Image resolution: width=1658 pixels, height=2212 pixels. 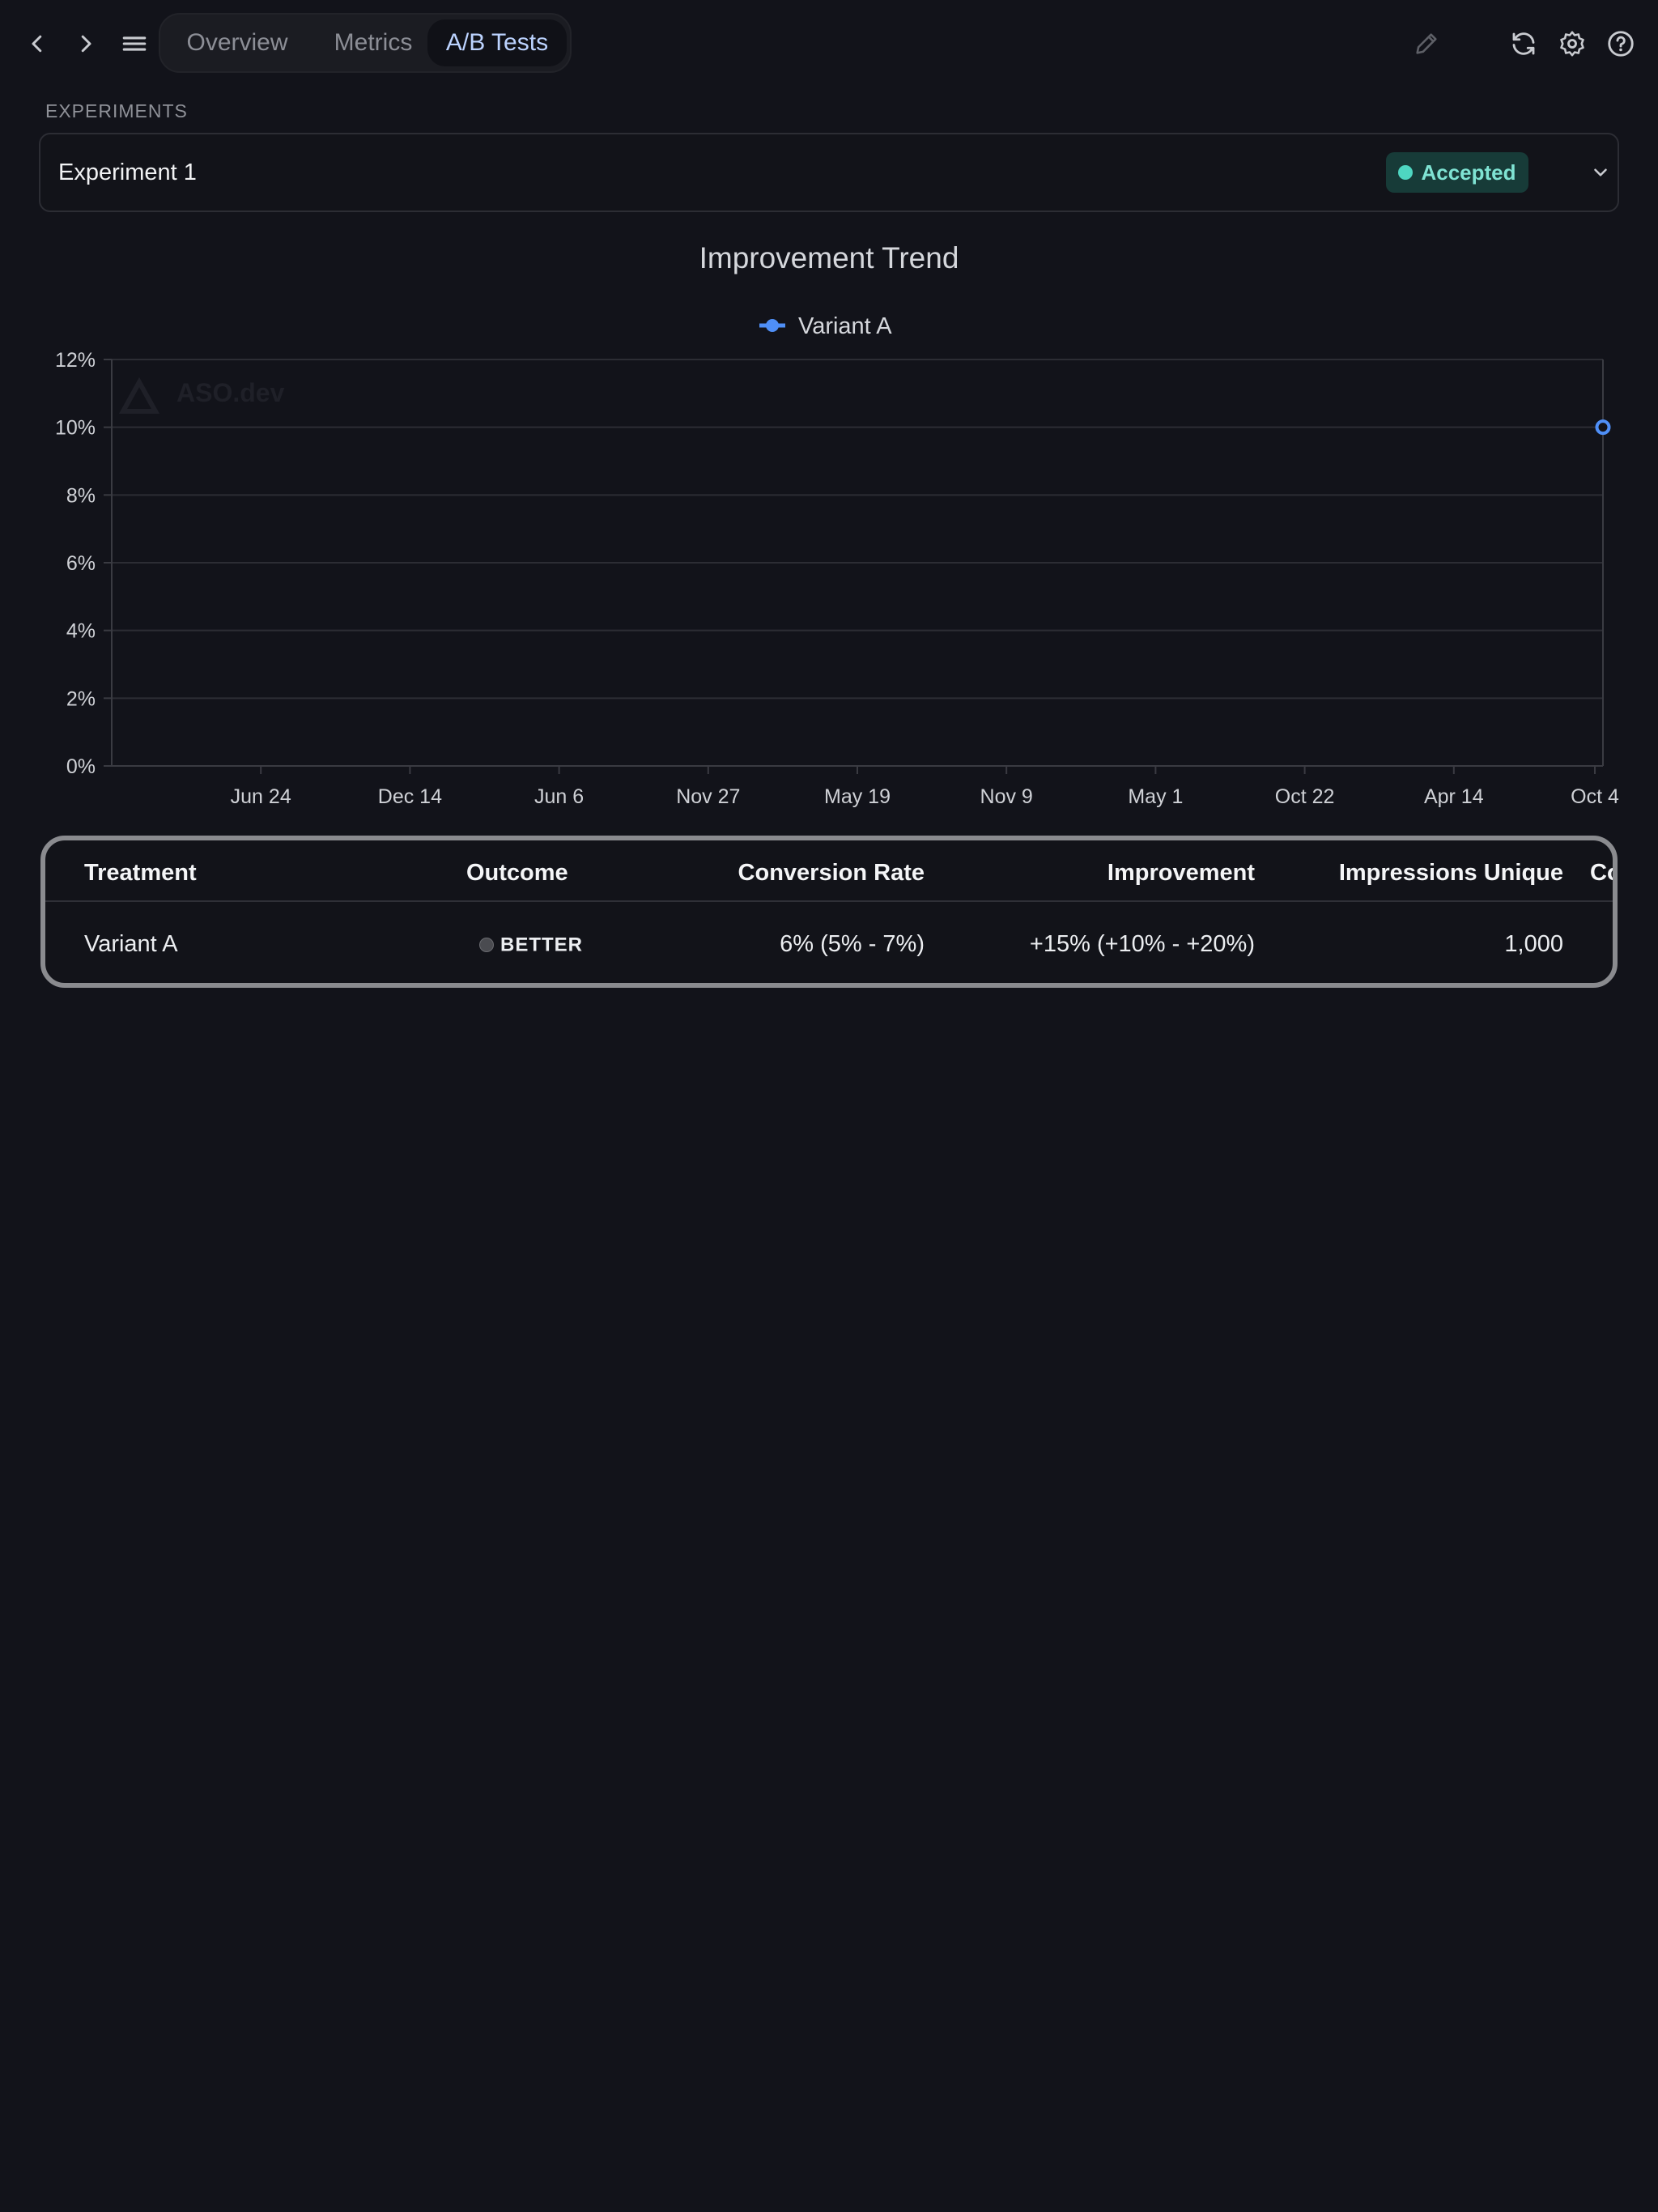 What do you see at coordinates (81, 496) in the screenshot?
I see `y-tick-label: 8%` at bounding box center [81, 496].